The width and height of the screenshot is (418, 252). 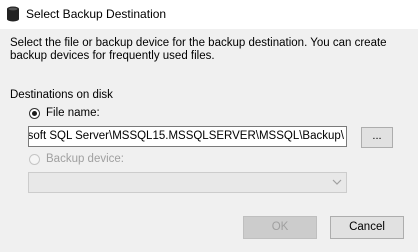 What do you see at coordinates (280, 227) in the screenshot?
I see `ok-button: OK` at bounding box center [280, 227].